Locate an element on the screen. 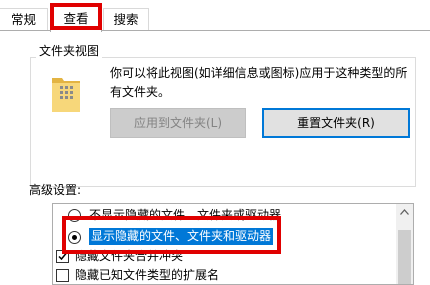 This screenshot has height=285, width=430. radio-dont-show-hidden is located at coordinates (74, 215).